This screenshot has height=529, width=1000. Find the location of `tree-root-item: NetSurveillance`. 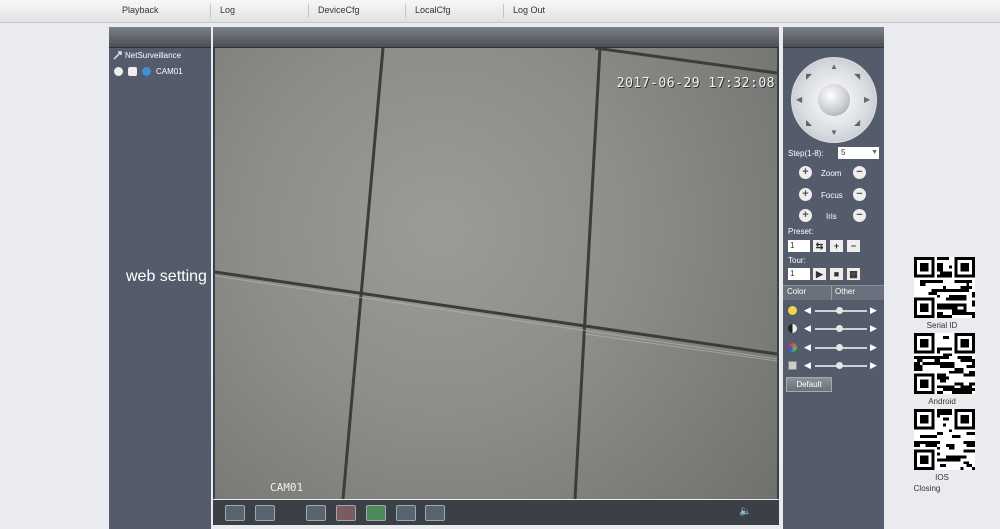

tree-root-item: NetSurveillance is located at coordinates (147, 55).